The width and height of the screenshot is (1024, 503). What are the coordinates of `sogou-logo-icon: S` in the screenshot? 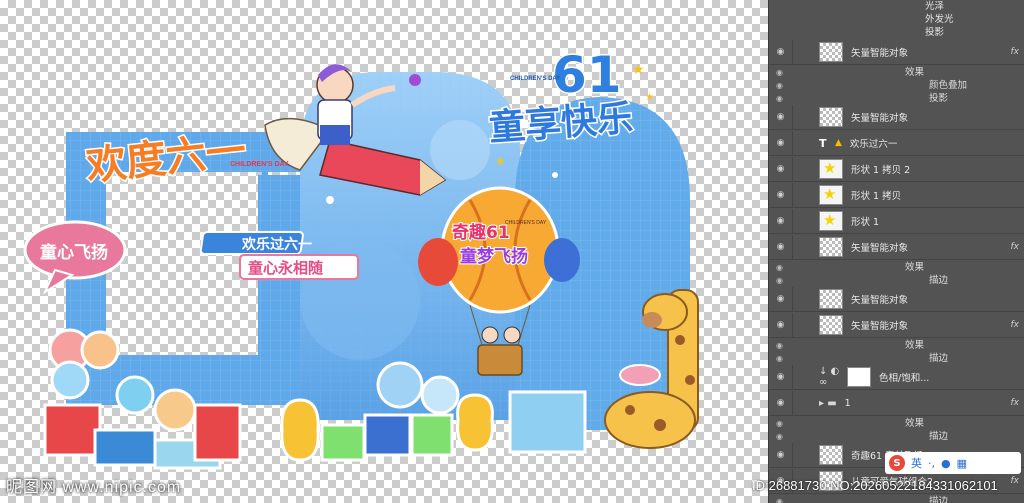 It's located at (897, 463).